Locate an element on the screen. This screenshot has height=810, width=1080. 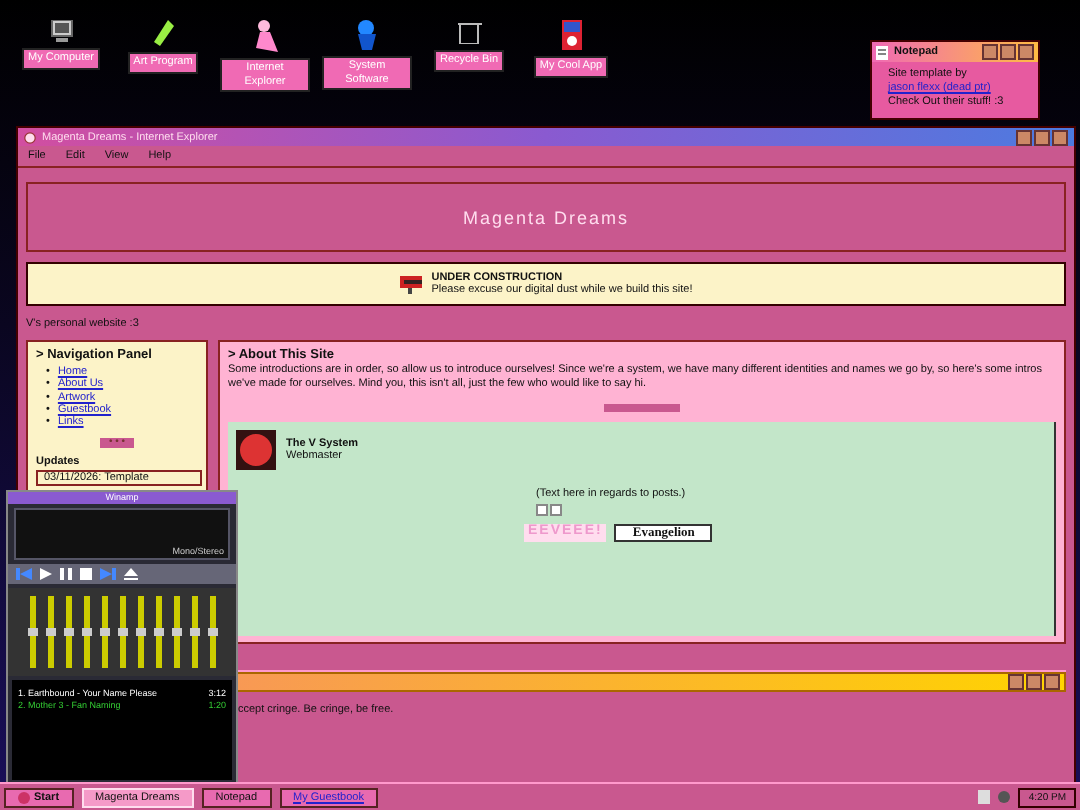
figure-icon is located at coordinates (265, 36).